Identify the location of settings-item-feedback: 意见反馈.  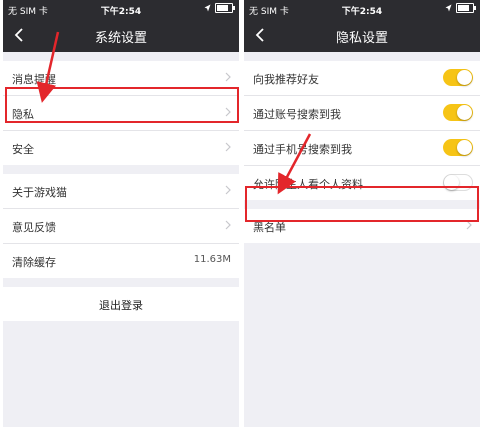
(121, 226).